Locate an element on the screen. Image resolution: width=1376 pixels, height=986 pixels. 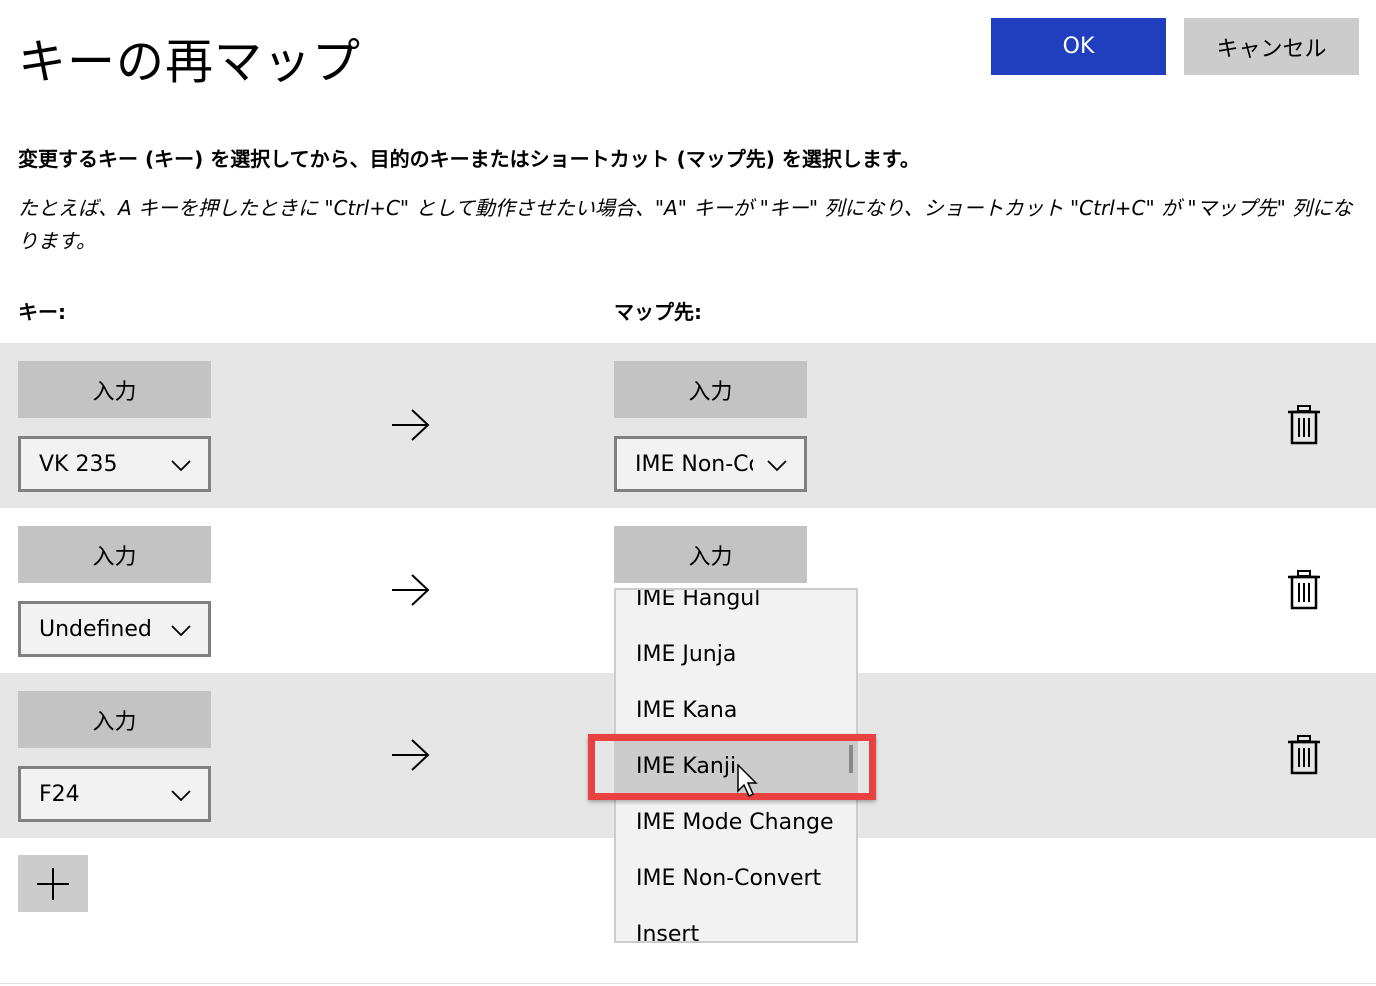
key-select: Undefined is located at coordinates (114, 629).